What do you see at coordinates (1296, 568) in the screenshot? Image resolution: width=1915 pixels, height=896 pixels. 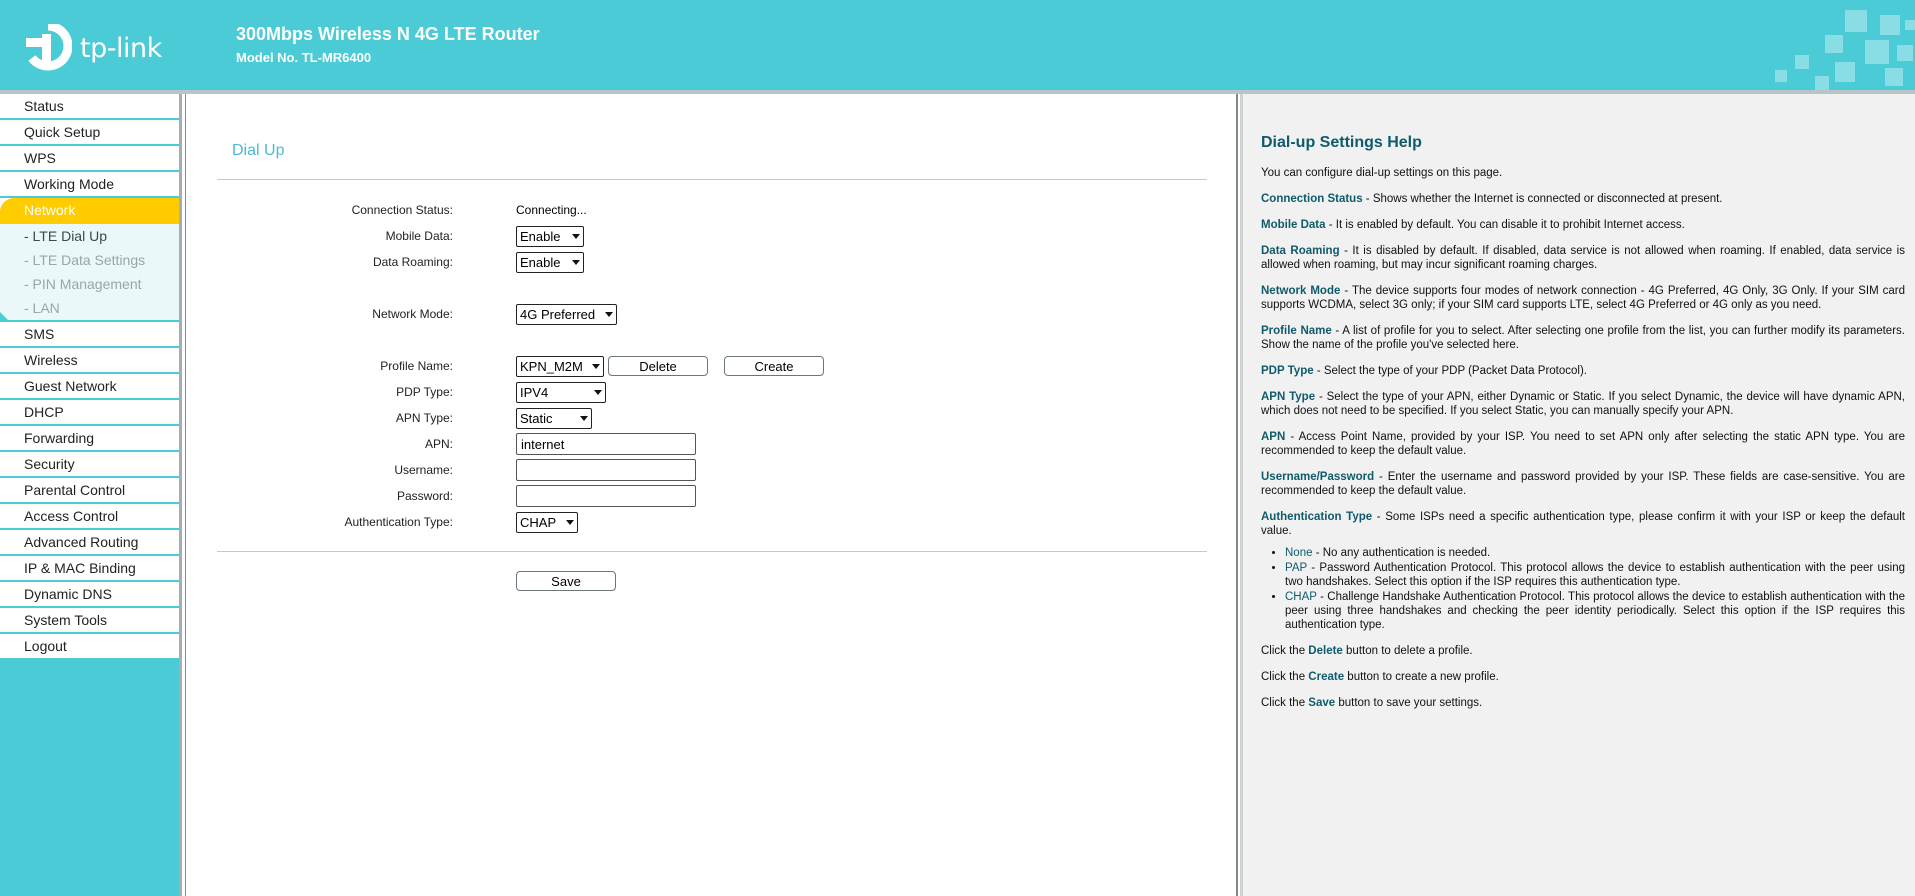 I see `help-term: PAP` at bounding box center [1296, 568].